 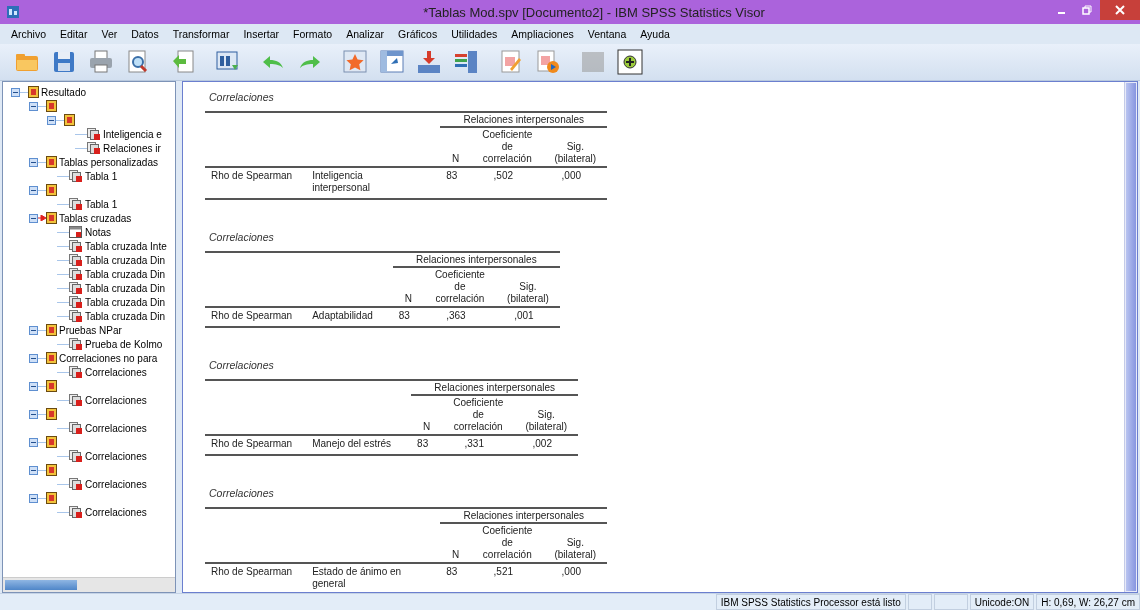 What do you see at coordinates (810, 602) in the screenshot?
I see `status-message: IBM SPSS Statistics Processor está listo` at bounding box center [810, 602].